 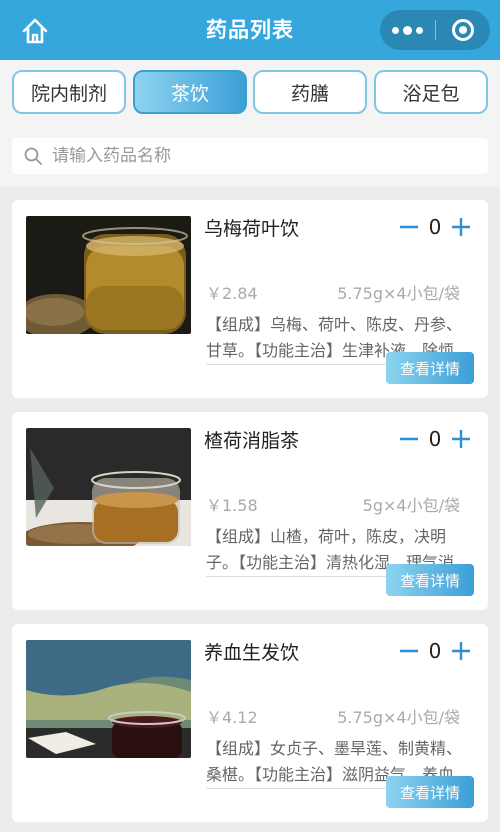 What do you see at coordinates (252, 229) in the screenshot?
I see `product-name: 乌梅荷叶饮` at bounding box center [252, 229].